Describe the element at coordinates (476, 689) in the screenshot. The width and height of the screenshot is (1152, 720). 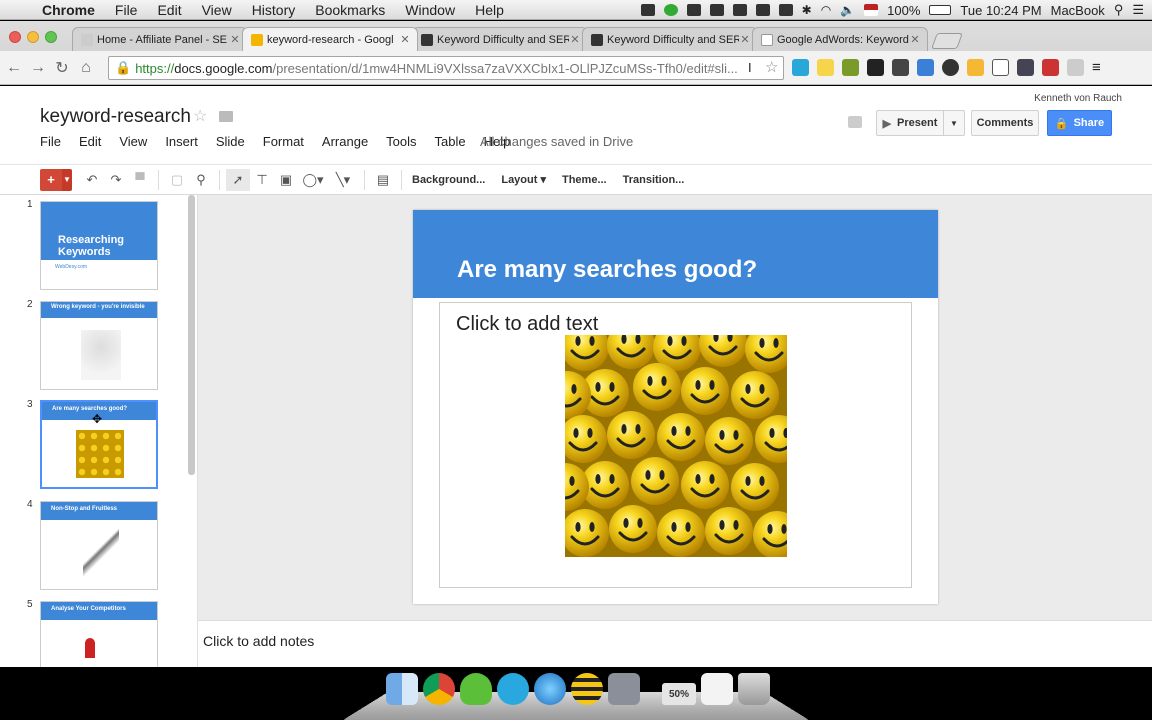
I see `adium-icon` at that location.